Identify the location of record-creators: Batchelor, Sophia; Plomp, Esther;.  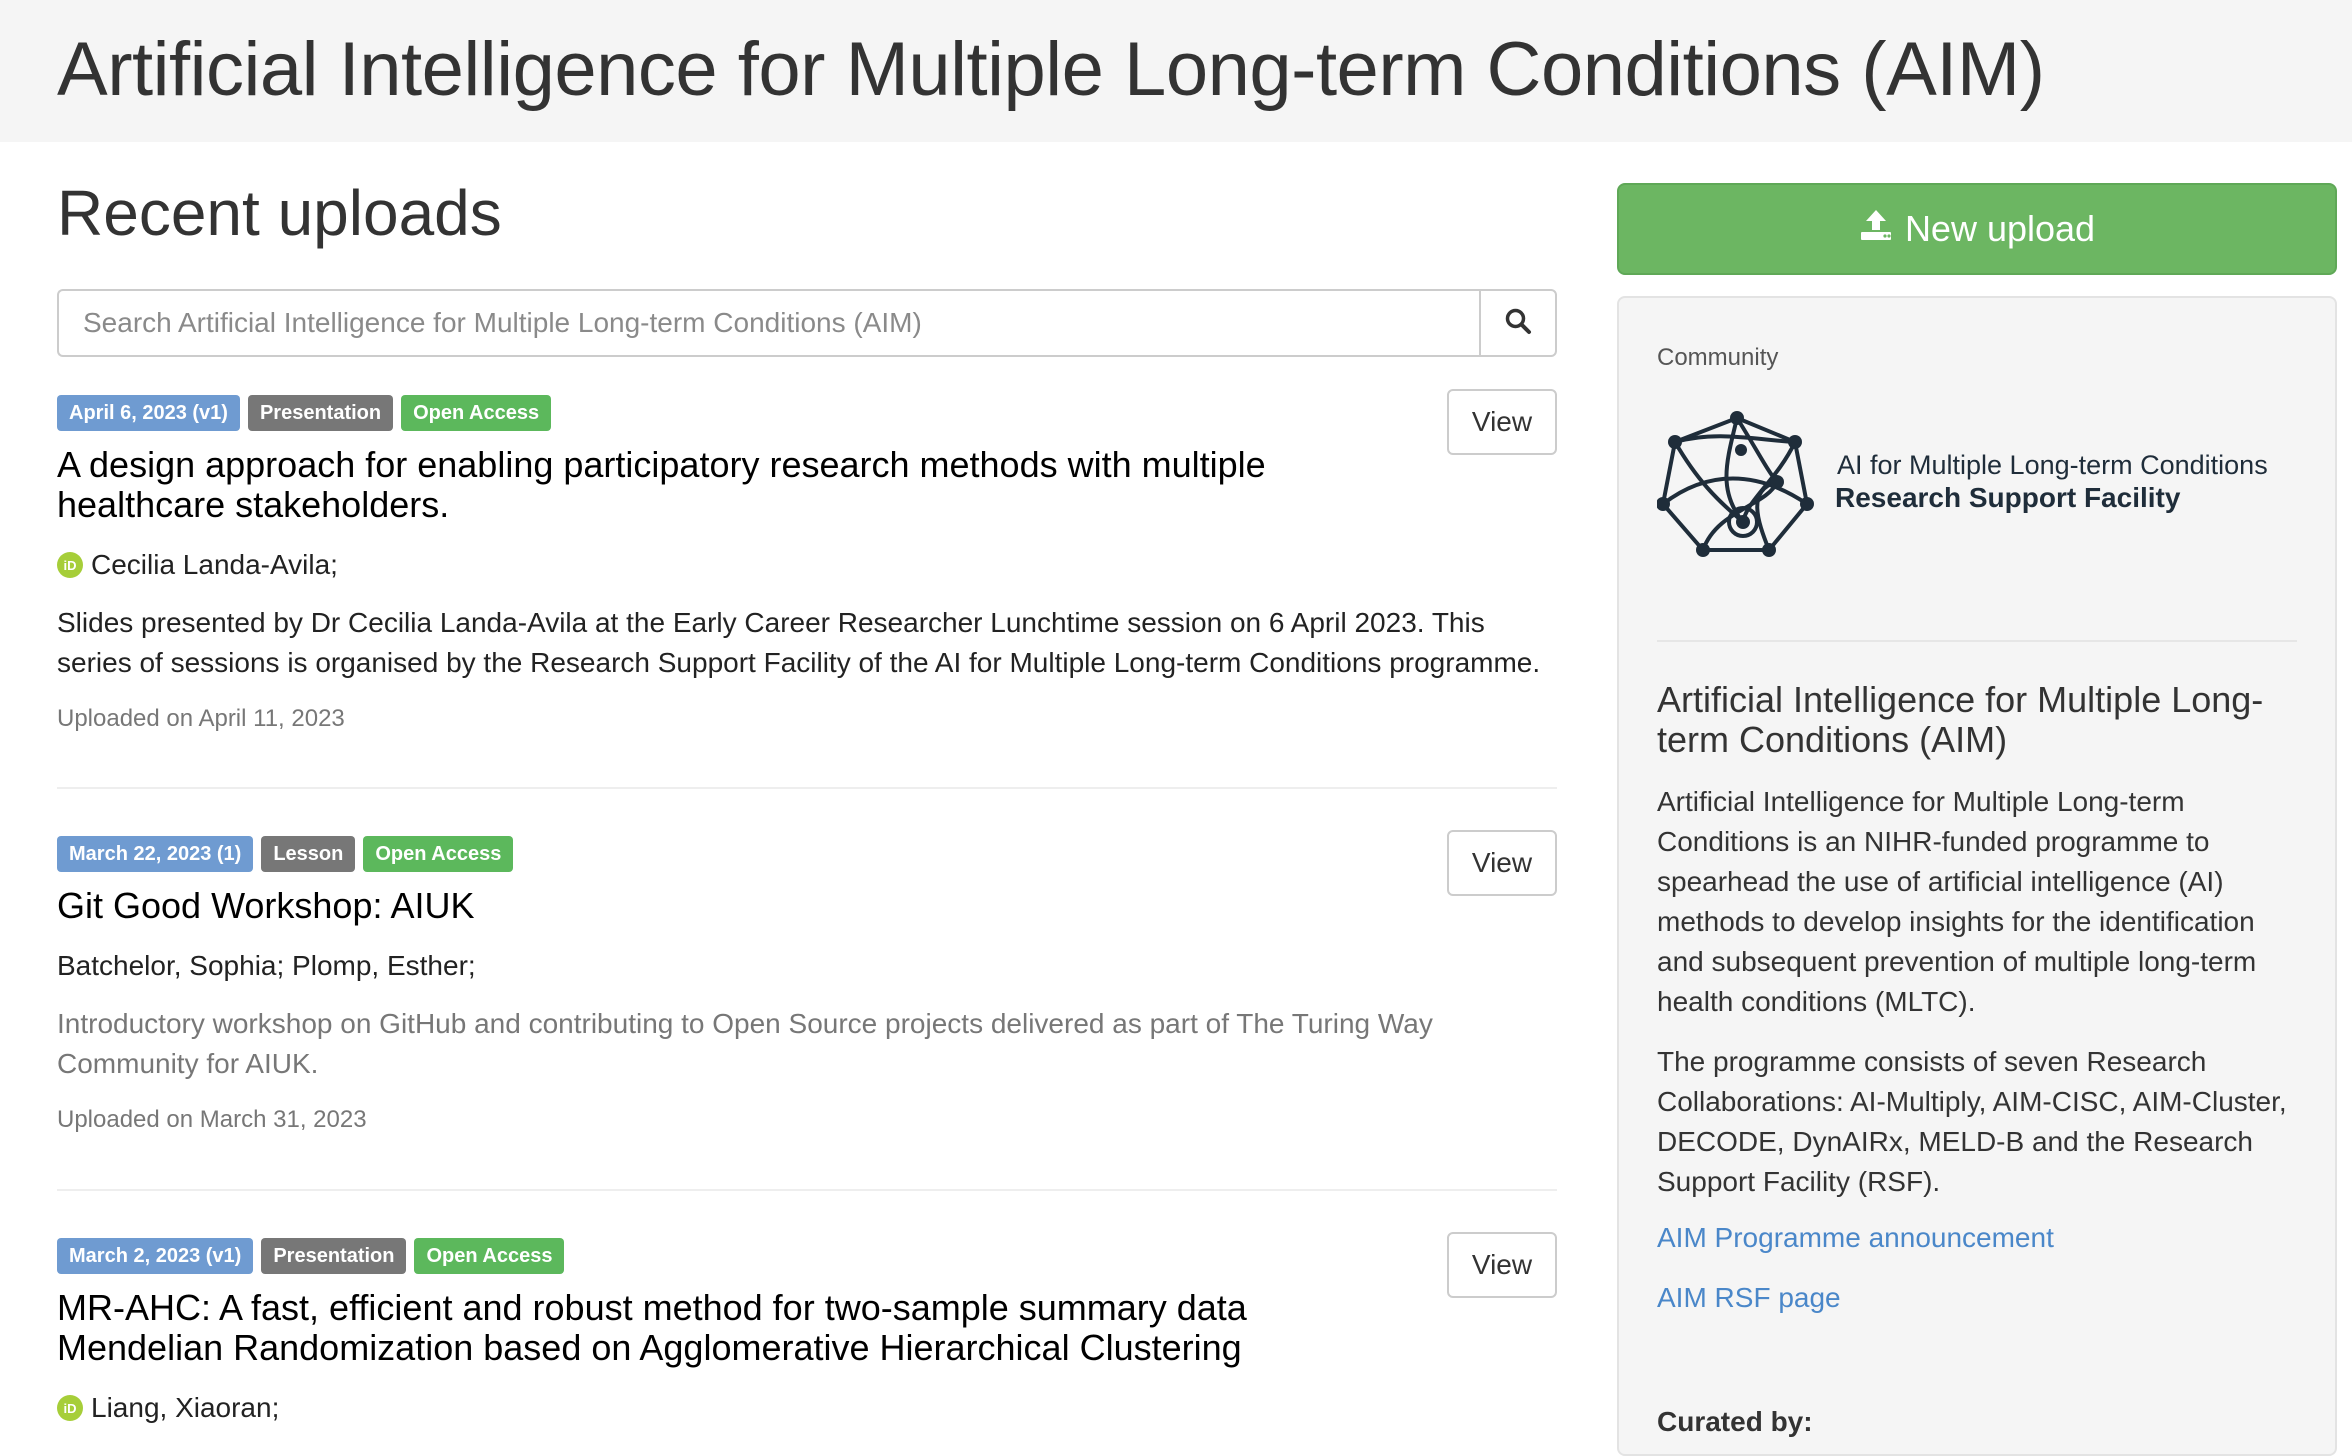
(807, 966).